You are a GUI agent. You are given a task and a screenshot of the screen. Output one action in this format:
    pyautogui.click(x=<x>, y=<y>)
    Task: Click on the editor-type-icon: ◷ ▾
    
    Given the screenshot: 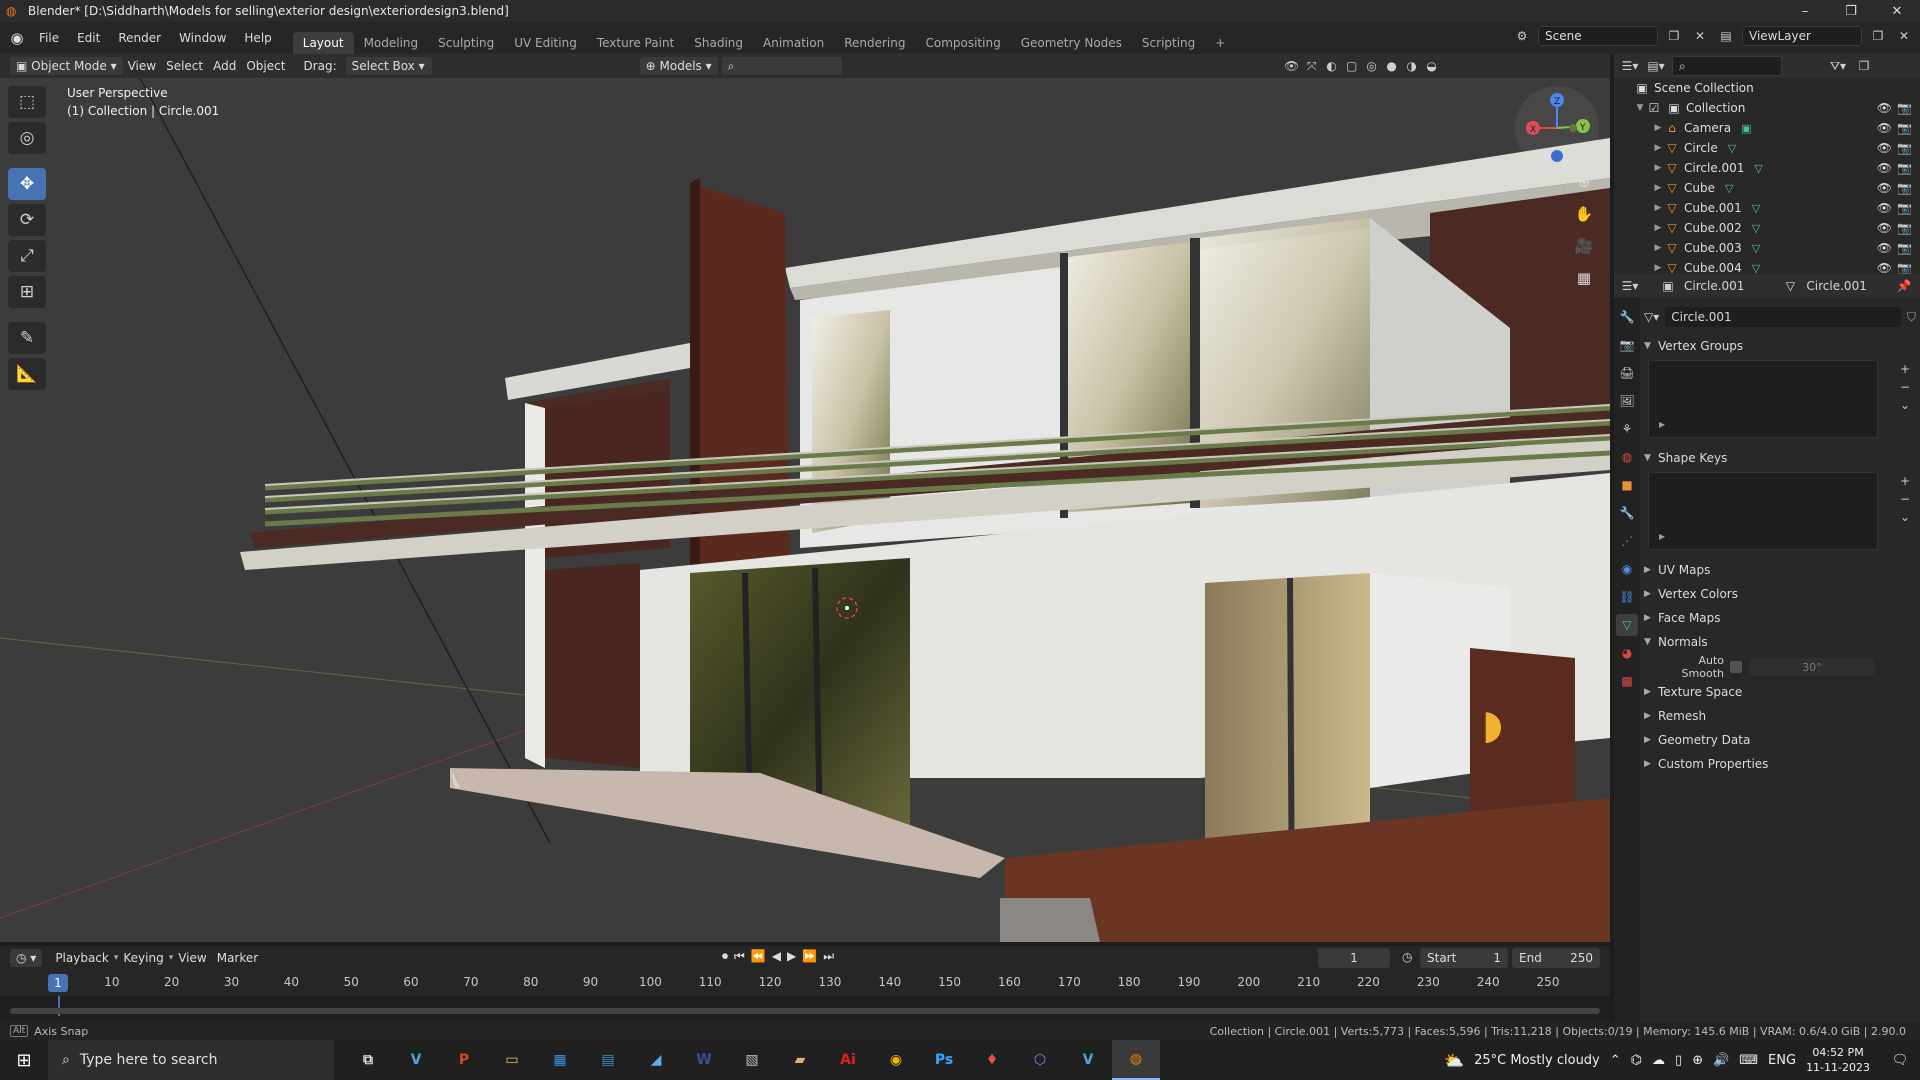 What is the action you would take?
    pyautogui.click(x=26, y=958)
    